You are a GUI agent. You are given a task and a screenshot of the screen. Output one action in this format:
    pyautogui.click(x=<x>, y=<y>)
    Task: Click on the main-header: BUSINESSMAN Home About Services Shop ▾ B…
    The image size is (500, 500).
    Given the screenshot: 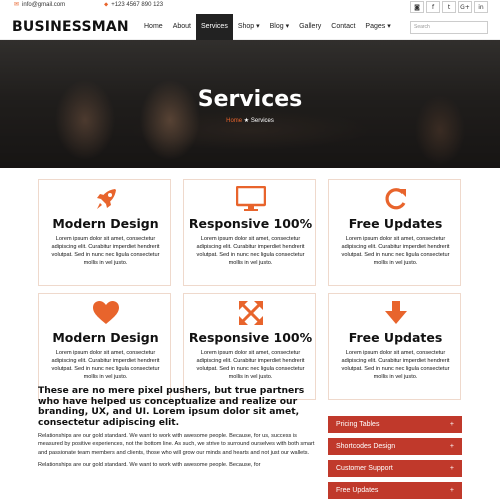 What is the action you would take?
    pyautogui.click(x=250, y=27)
    